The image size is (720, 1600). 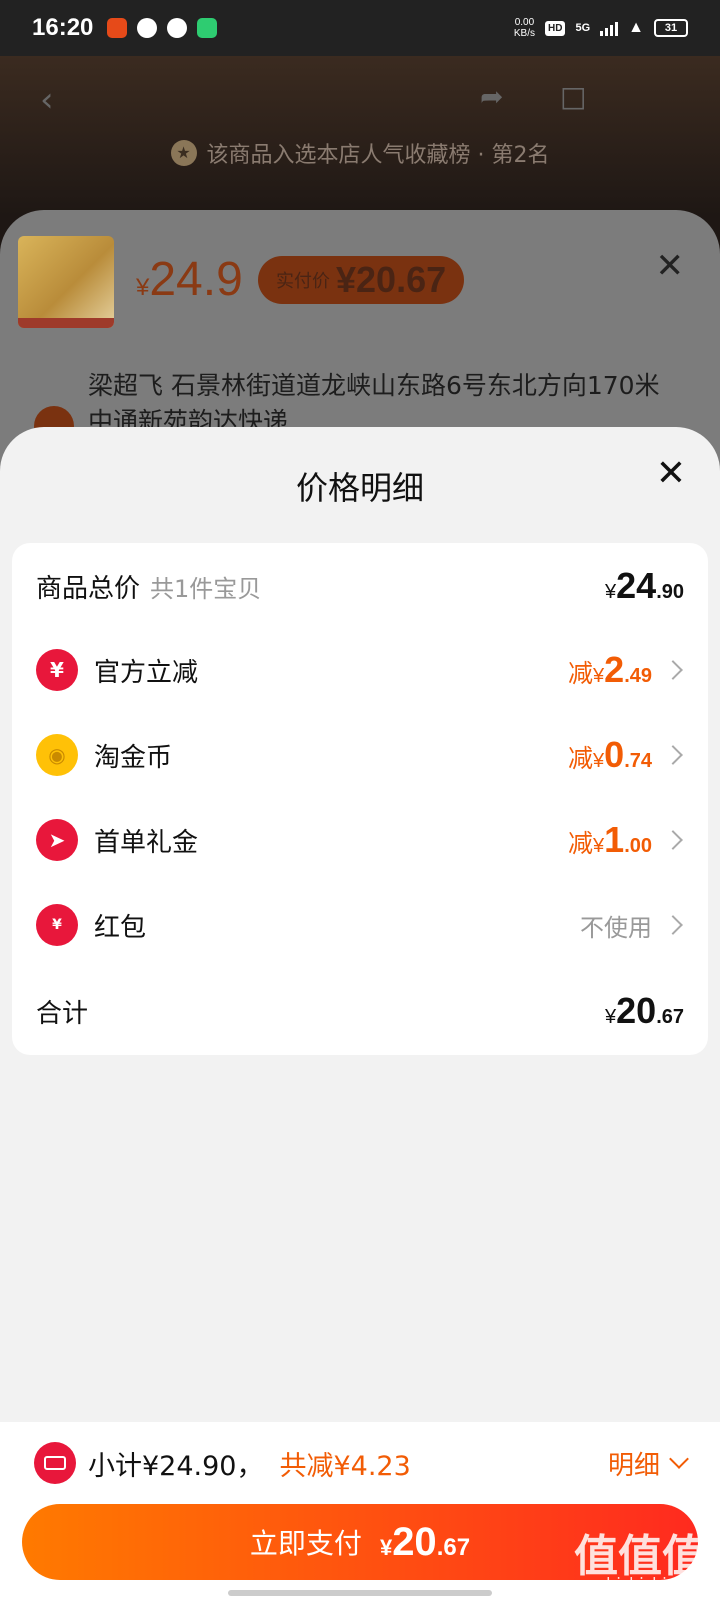 What do you see at coordinates (638, 846) in the screenshot?
I see `amount-frac: .00` at bounding box center [638, 846].